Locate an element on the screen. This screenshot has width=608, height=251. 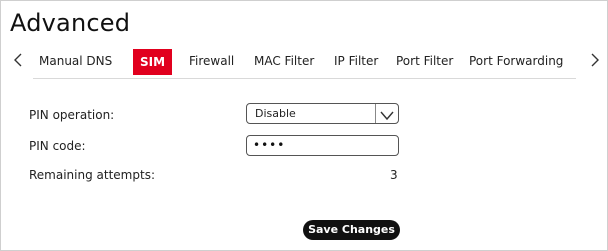
tab-firewall: Firewall is located at coordinates (211, 62).